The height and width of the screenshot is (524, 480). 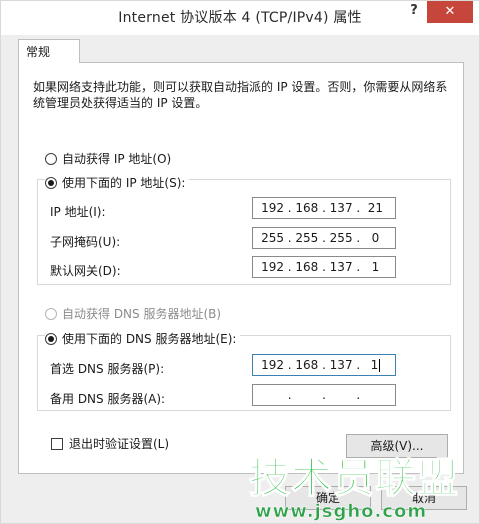 What do you see at coordinates (380, 365) in the screenshot?
I see `text-caret` at bounding box center [380, 365].